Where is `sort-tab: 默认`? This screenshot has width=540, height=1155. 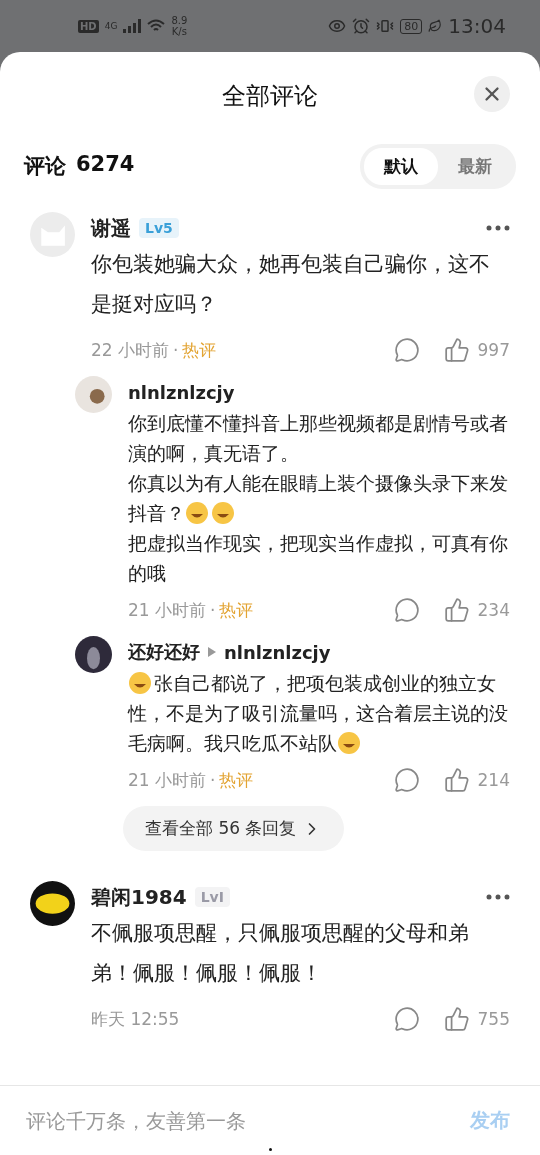
sort-tab: 默认 is located at coordinates (401, 166).